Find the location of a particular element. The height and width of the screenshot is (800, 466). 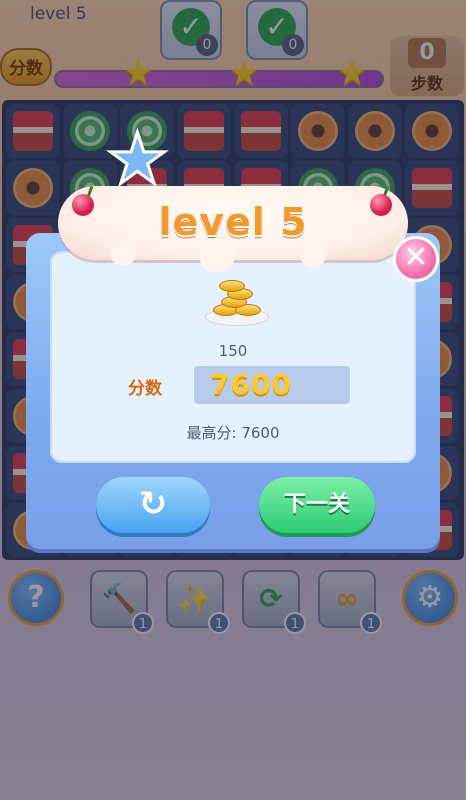

retry-button: ↻ is located at coordinates (153, 505).